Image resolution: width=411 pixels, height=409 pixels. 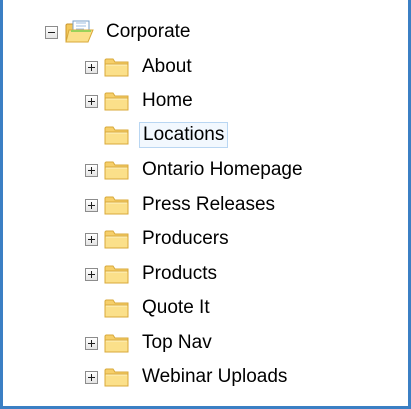 I want to click on tree-node-label: Press Releases, so click(x=209, y=204).